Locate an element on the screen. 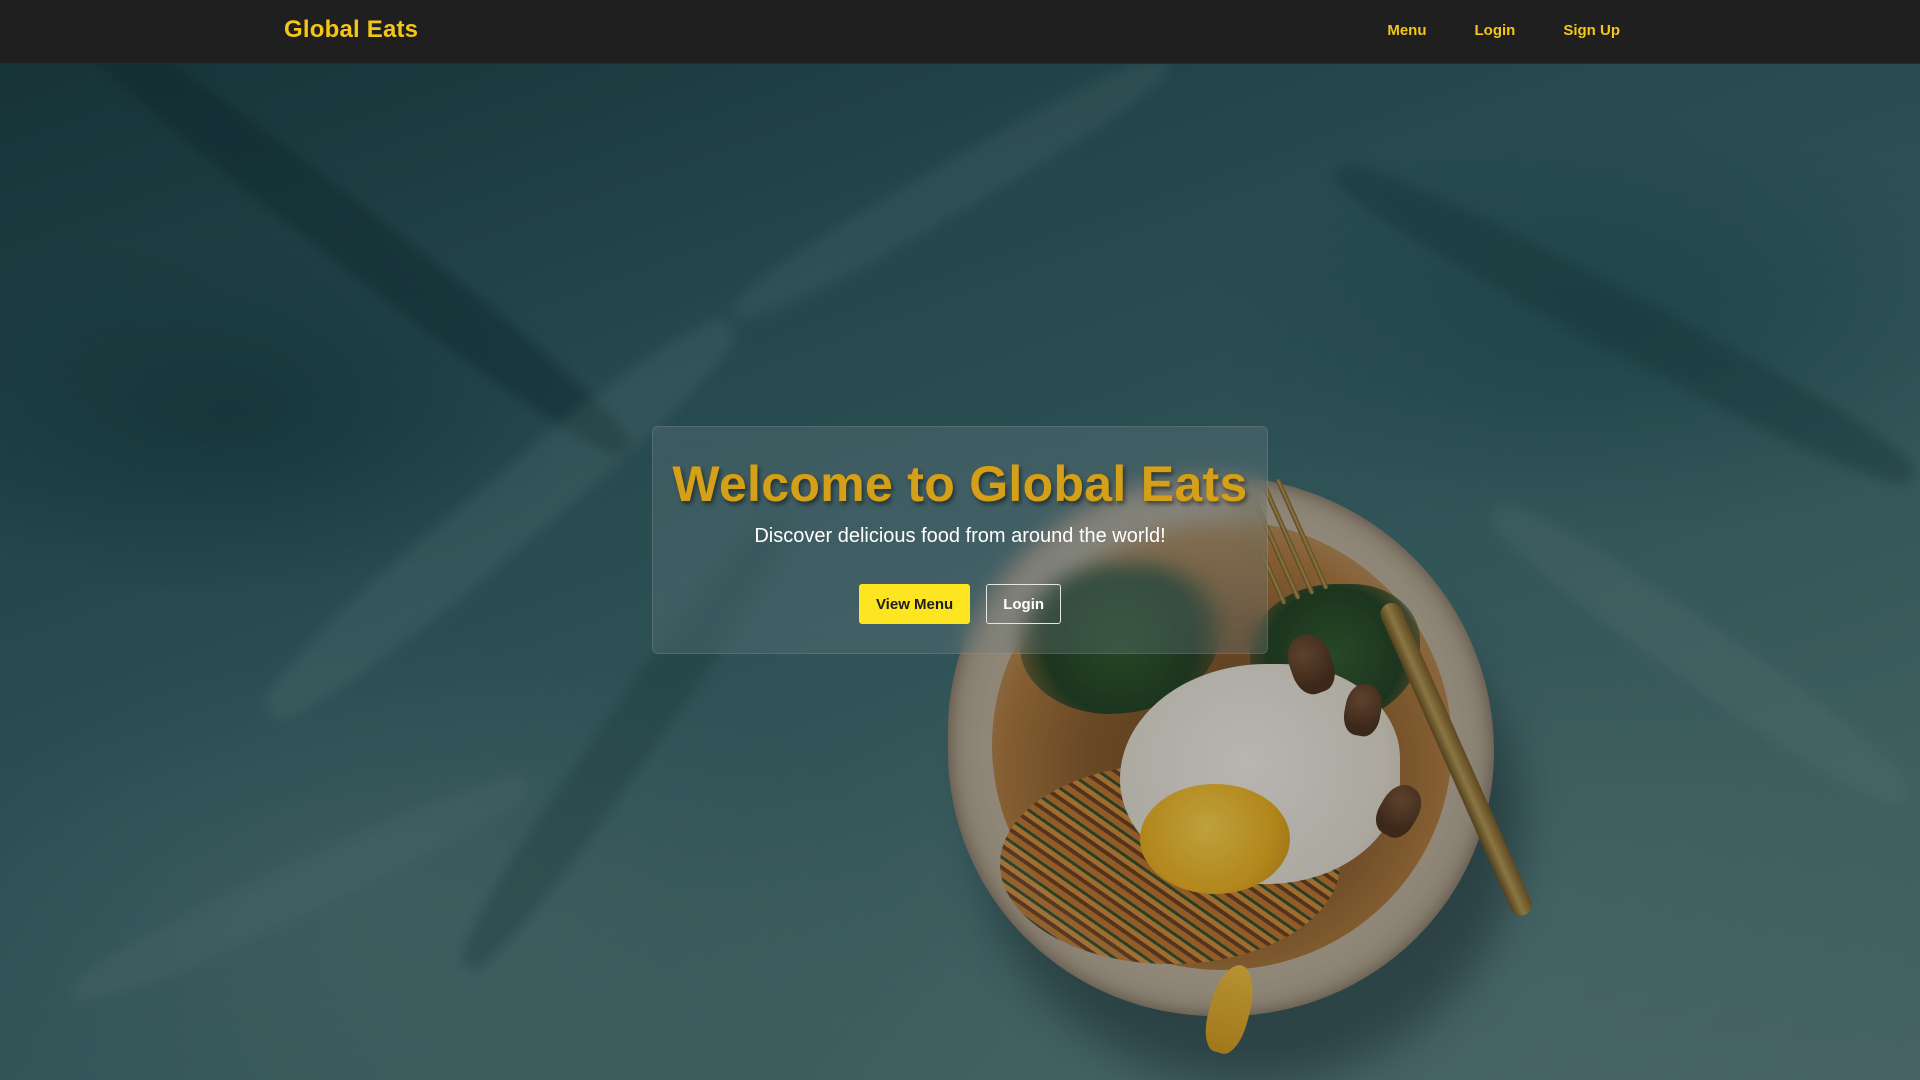 The width and height of the screenshot is (1920, 1080). hero-title: Welcome to Global Eats is located at coordinates (960, 484).